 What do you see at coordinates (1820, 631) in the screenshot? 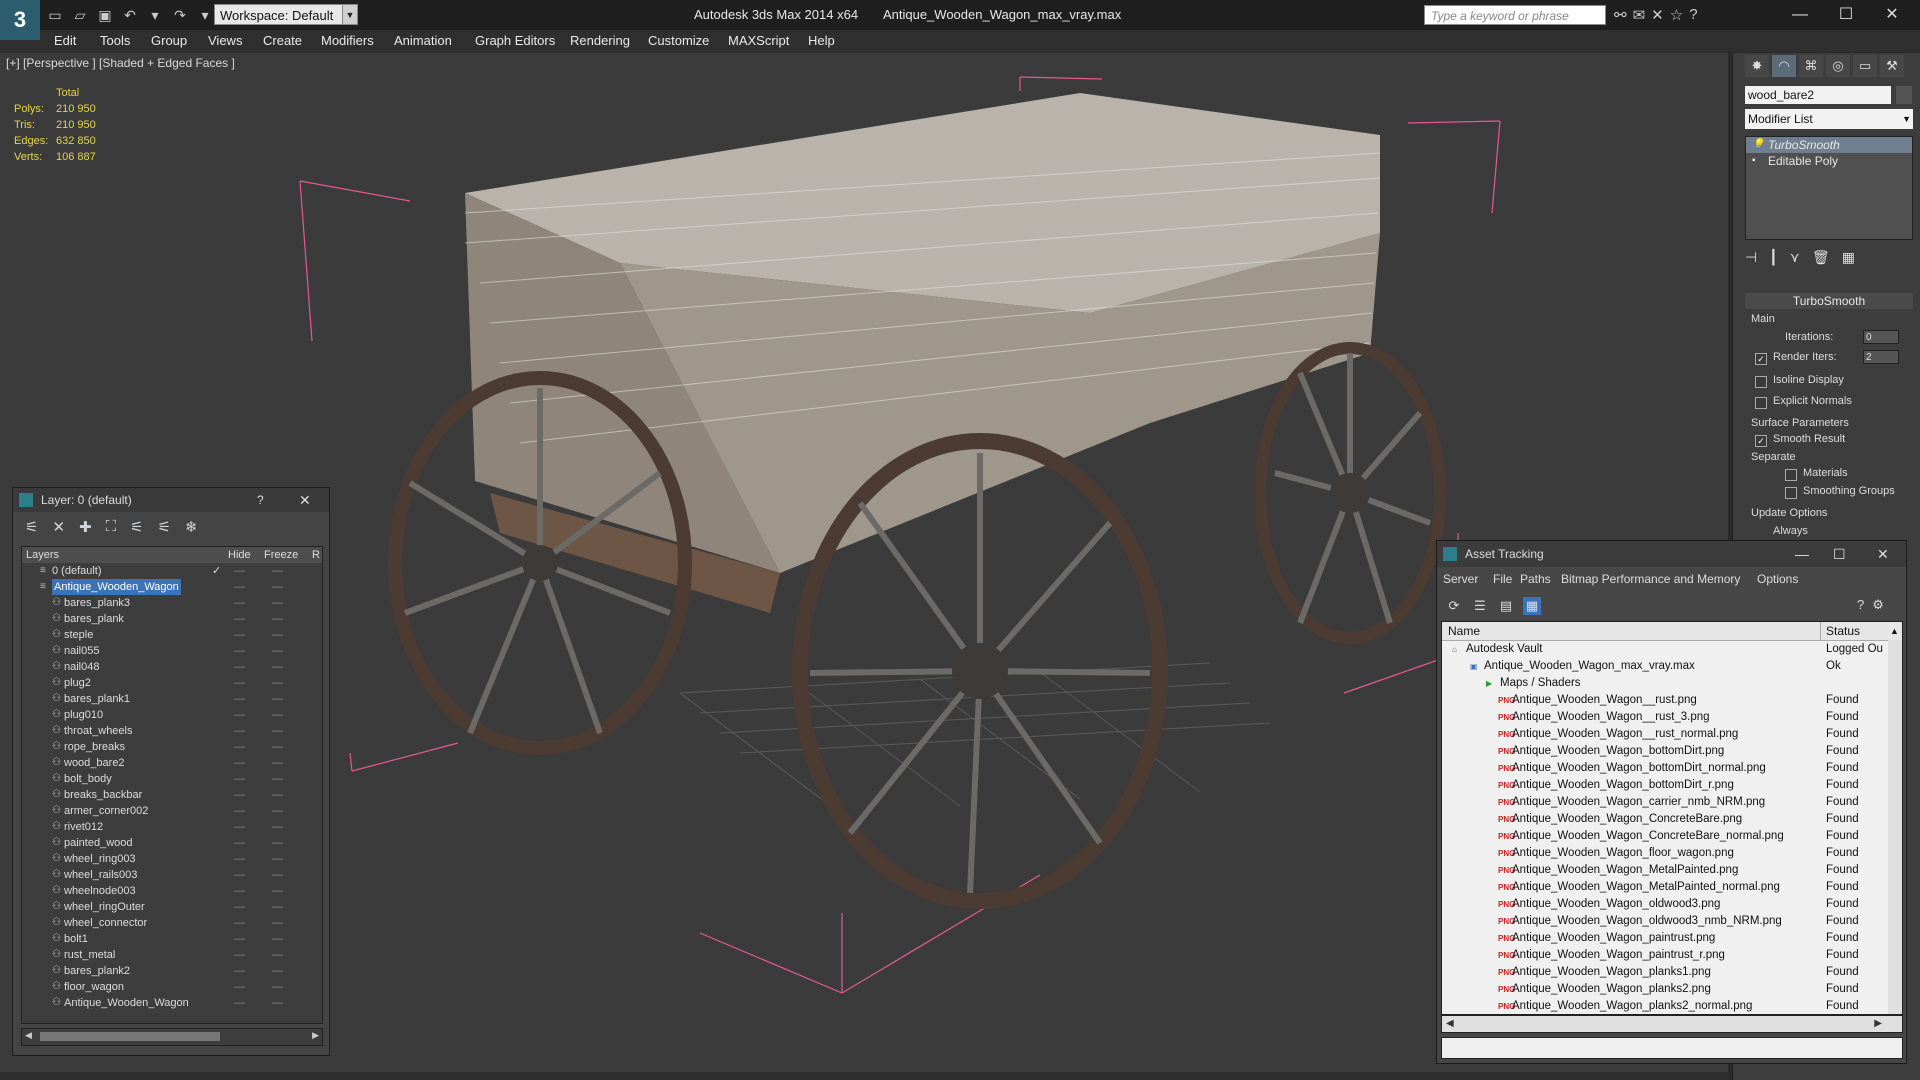
I see `column-separator` at bounding box center [1820, 631].